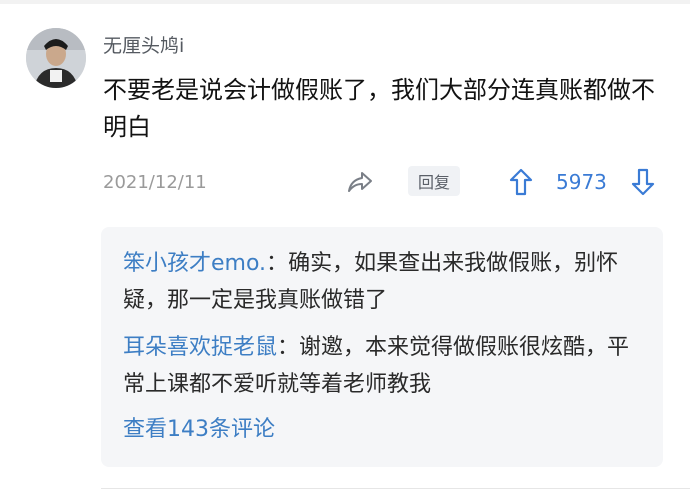 This screenshot has width=690, height=498. Describe the element at coordinates (581, 182) in the screenshot. I see `vote-count: 5973` at that location.